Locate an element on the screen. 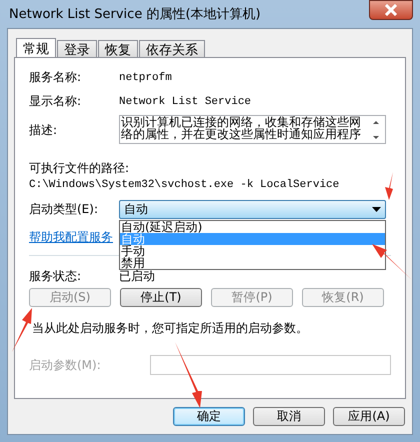  dropdown-option: 手动 is located at coordinates (252, 251).